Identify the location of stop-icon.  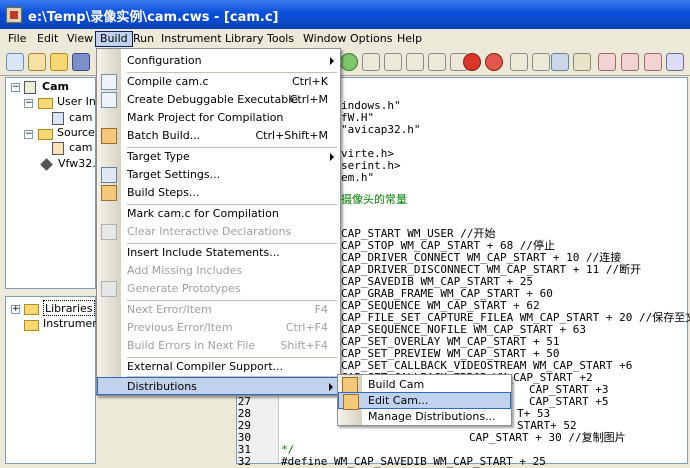
(472, 62).